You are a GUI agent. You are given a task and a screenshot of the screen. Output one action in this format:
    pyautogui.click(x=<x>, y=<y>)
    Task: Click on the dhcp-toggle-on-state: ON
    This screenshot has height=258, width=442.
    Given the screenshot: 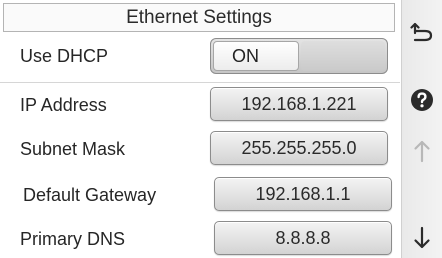 What is the action you would take?
    pyautogui.click(x=256, y=56)
    